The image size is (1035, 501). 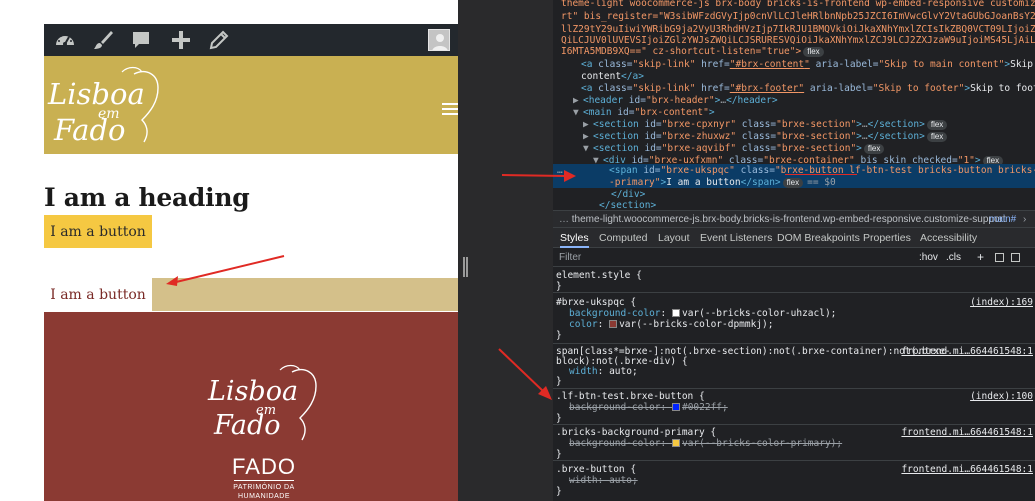 I want to click on filter-input: Filter, so click(x=570, y=257).